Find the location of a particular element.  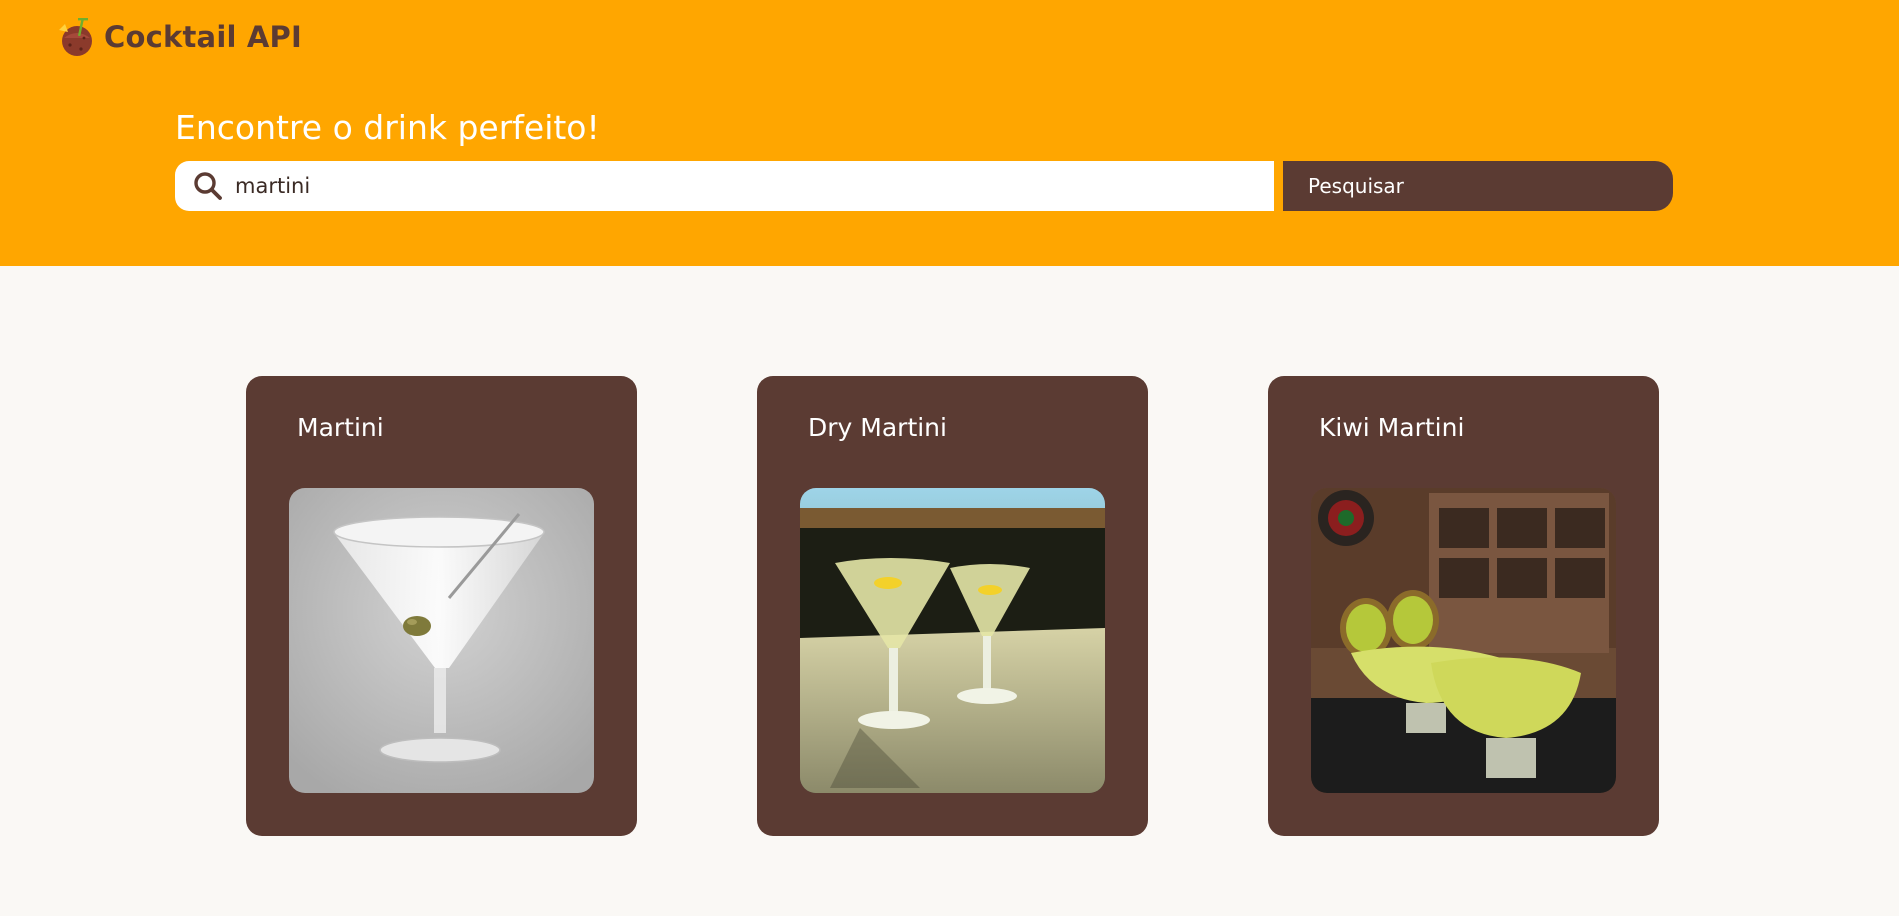

drink-card-title: Dry Martini is located at coordinates (877, 427).